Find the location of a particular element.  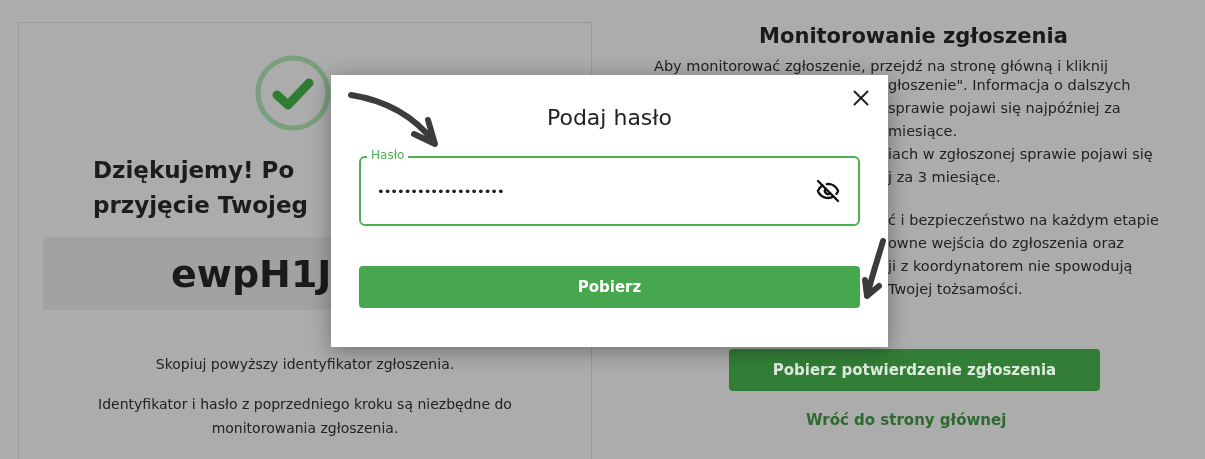

paragraph-line: głoszenie". Informacja o dalszych is located at coordinates (1009, 85).